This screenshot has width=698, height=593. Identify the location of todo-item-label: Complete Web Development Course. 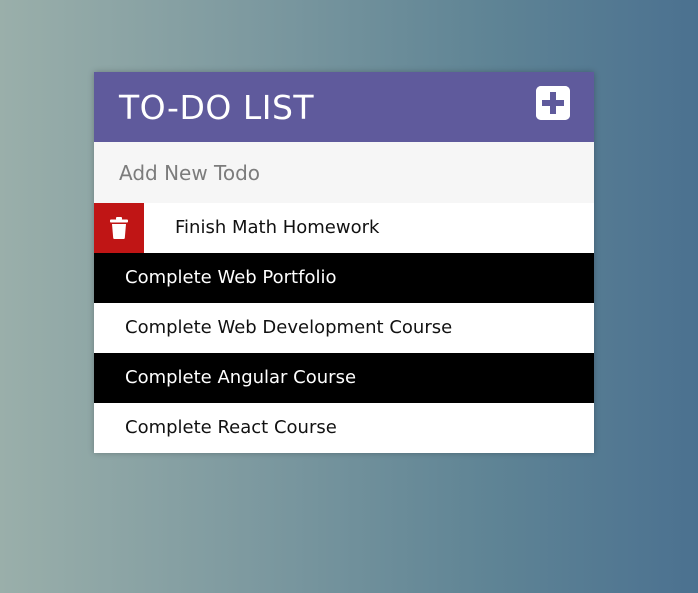
(289, 327).